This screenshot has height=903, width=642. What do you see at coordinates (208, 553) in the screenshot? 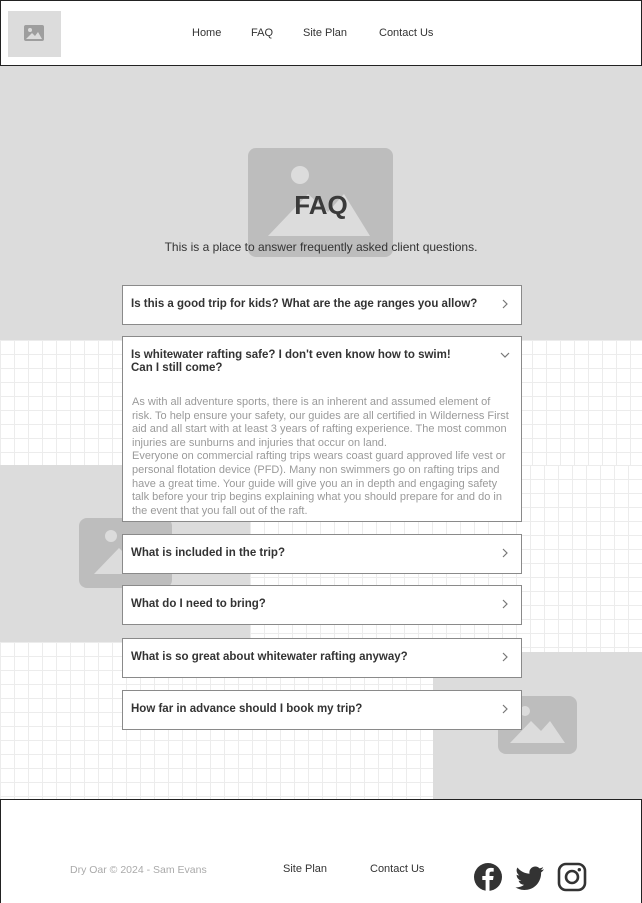
I see `faq-question: What is included in the trip?` at bounding box center [208, 553].